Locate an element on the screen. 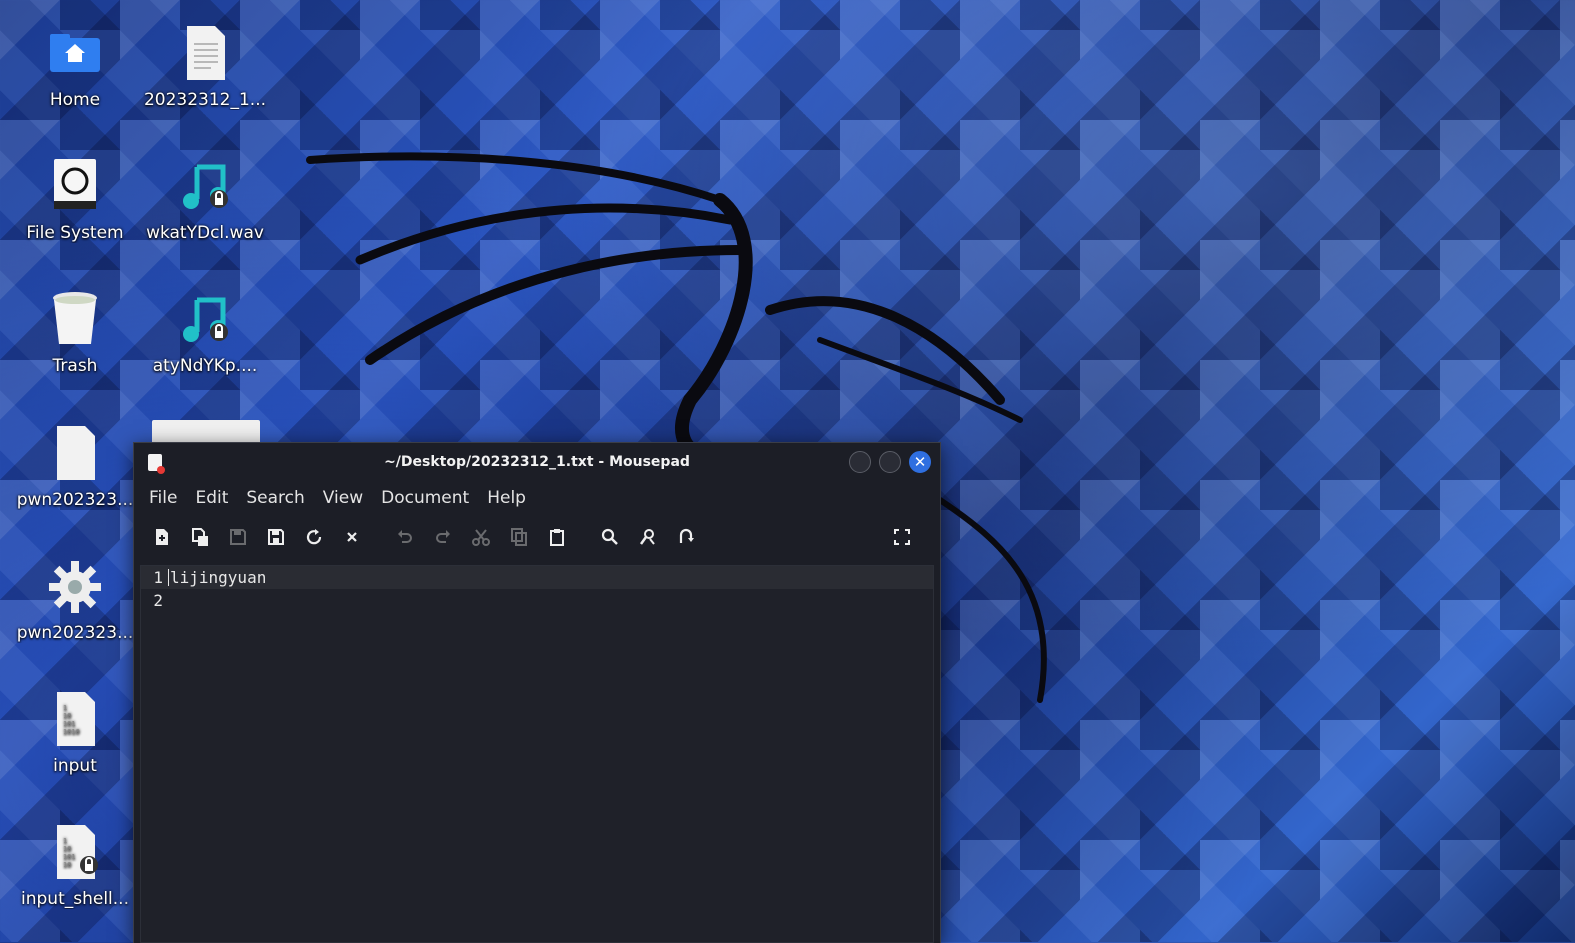 This screenshot has height=943, width=1575. new-document-icon is located at coordinates (162, 537).